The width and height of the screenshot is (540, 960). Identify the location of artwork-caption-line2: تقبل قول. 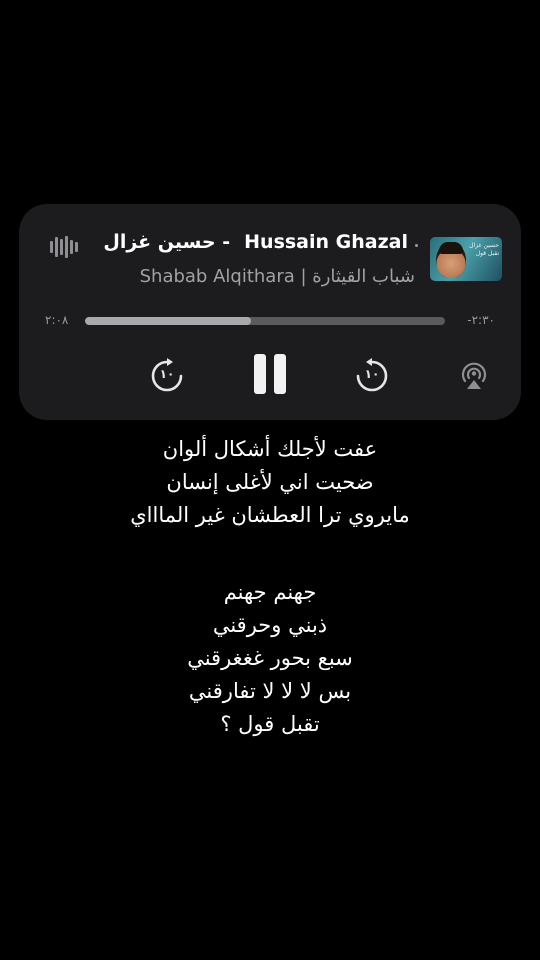
(487, 253).